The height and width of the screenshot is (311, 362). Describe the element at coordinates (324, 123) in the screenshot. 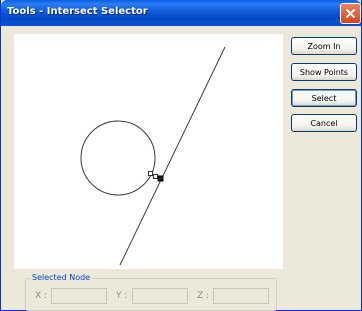

I see `cancel-button: Cancel` at that location.